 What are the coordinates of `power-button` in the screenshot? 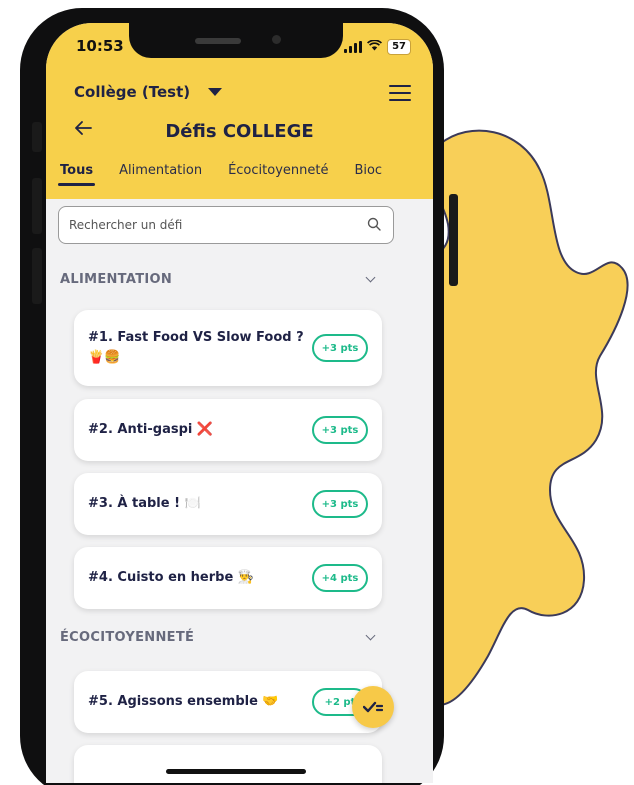 It's located at (453, 240).